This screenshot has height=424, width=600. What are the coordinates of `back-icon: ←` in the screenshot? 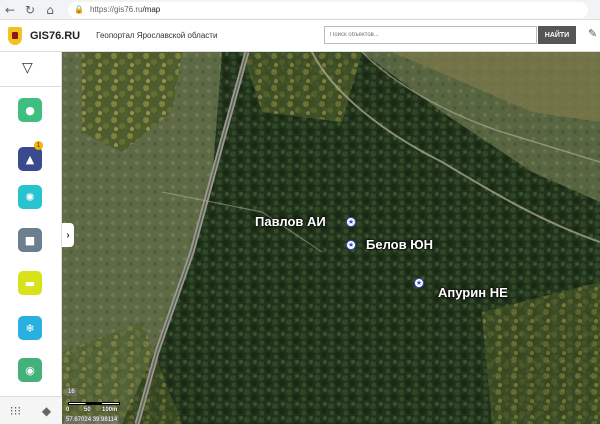 It's located at (10, 10).